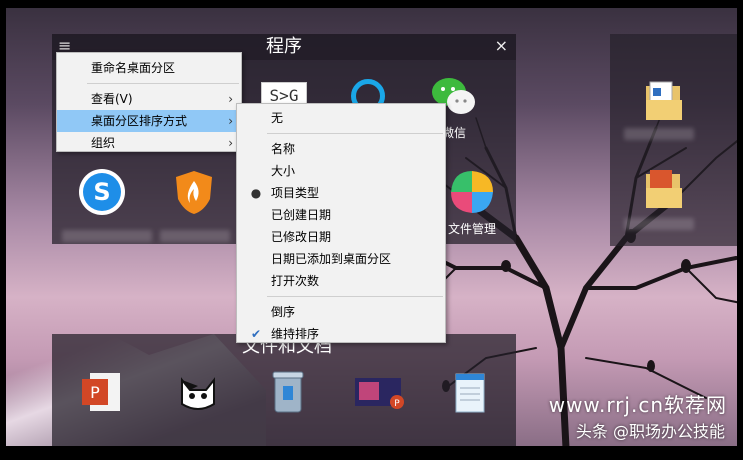 This screenshot has width=743, height=460. Describe the element at coordinates (277, 118) in the screenshot. I see `menu-item-label: 无` at that location.